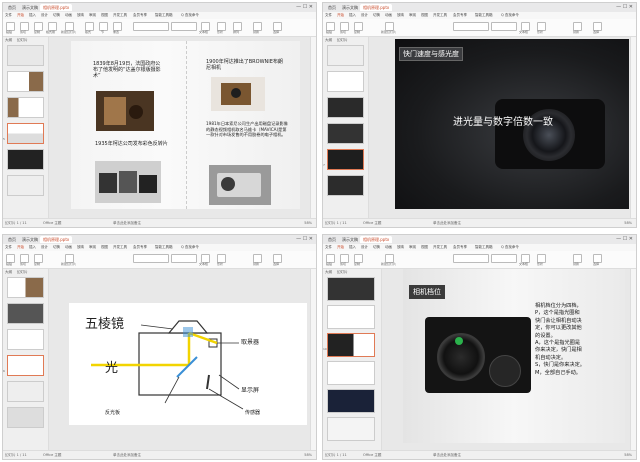  What do you see at coordinates (151, 258) in the screenshot?
I see `font-box` at bounding box center [151, 258].